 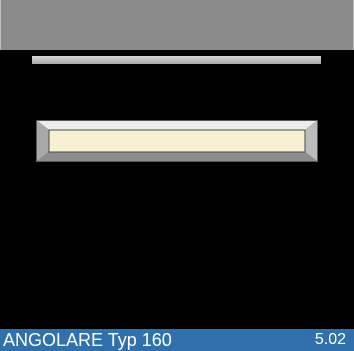 I want to click on header-bar, so click(x=177, y=25).